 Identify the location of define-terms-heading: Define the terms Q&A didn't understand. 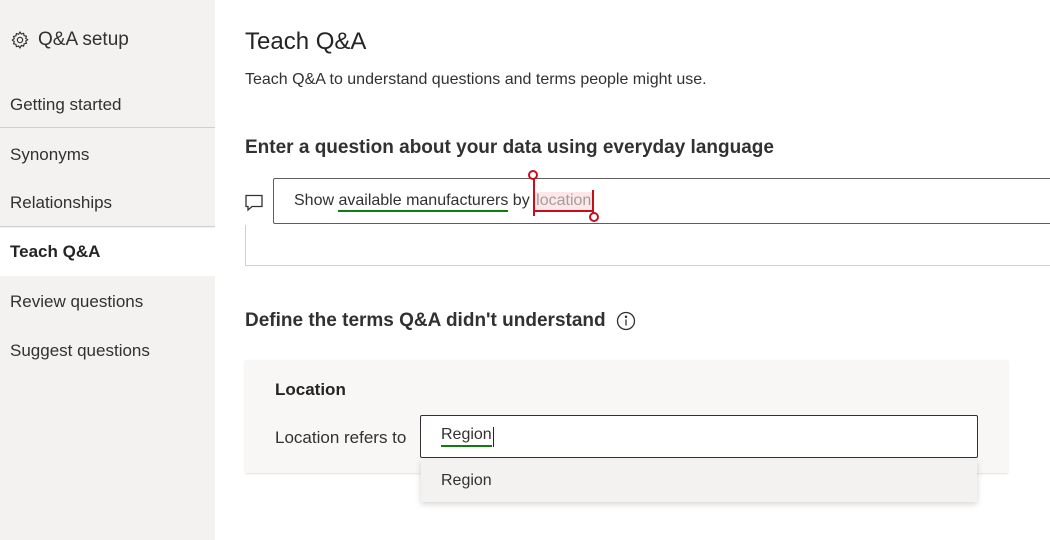
(440, 321).